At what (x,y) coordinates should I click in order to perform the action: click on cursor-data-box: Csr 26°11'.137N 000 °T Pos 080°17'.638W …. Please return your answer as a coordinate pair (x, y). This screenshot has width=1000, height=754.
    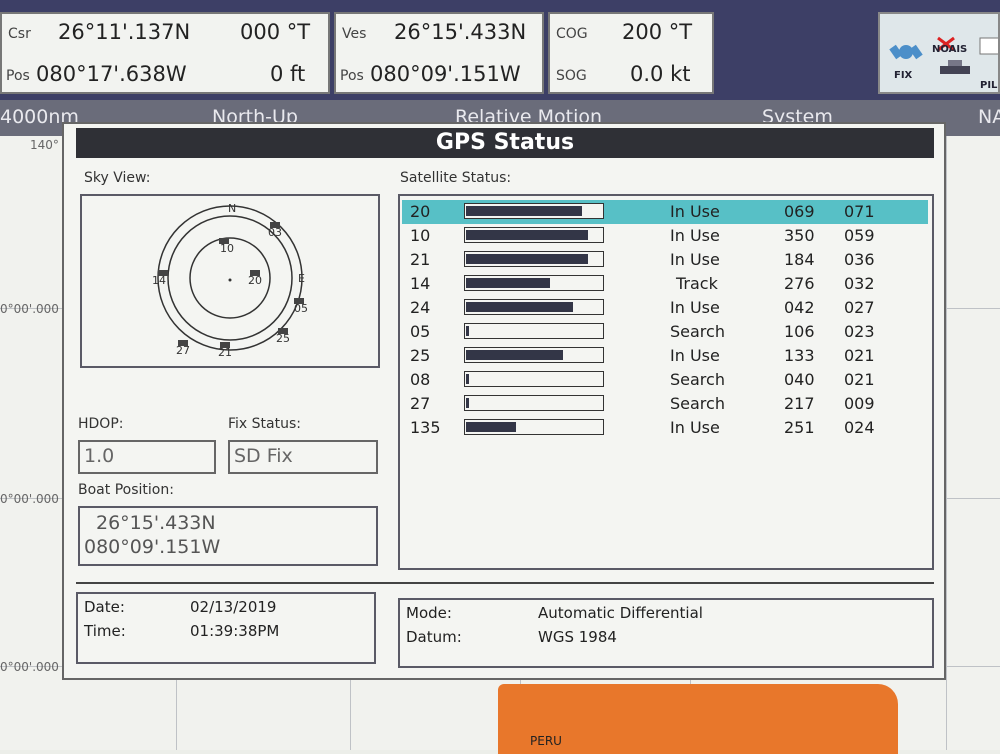
    Looking at the image, I should click on (165, 53).